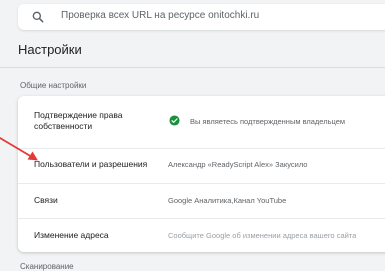 The height and width of the screenshot is (271, 385). I want to click on section-label-general: Общие настройки, so click(53, 85).